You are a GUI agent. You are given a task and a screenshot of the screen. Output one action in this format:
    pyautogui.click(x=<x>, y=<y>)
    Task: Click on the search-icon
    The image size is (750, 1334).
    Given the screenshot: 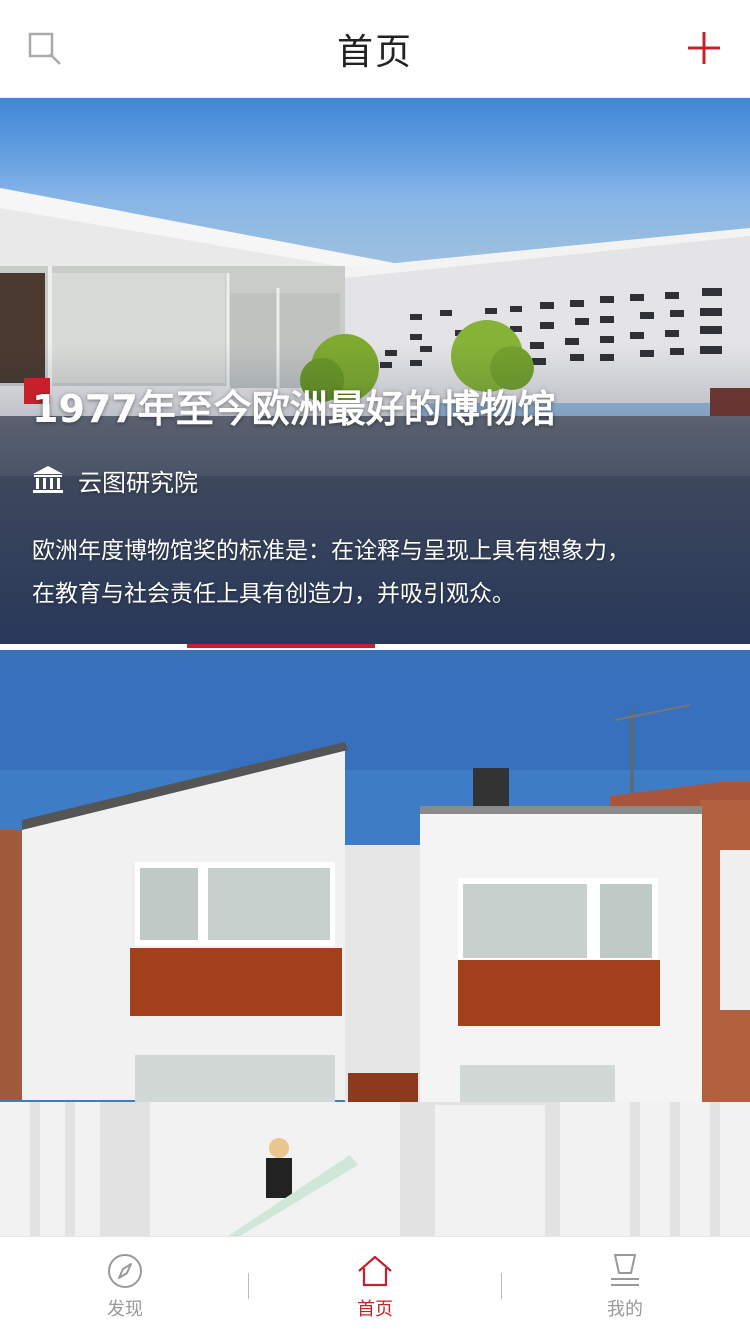 What is the action you would take?
    pyautogui.click(x=44, y=48)
    